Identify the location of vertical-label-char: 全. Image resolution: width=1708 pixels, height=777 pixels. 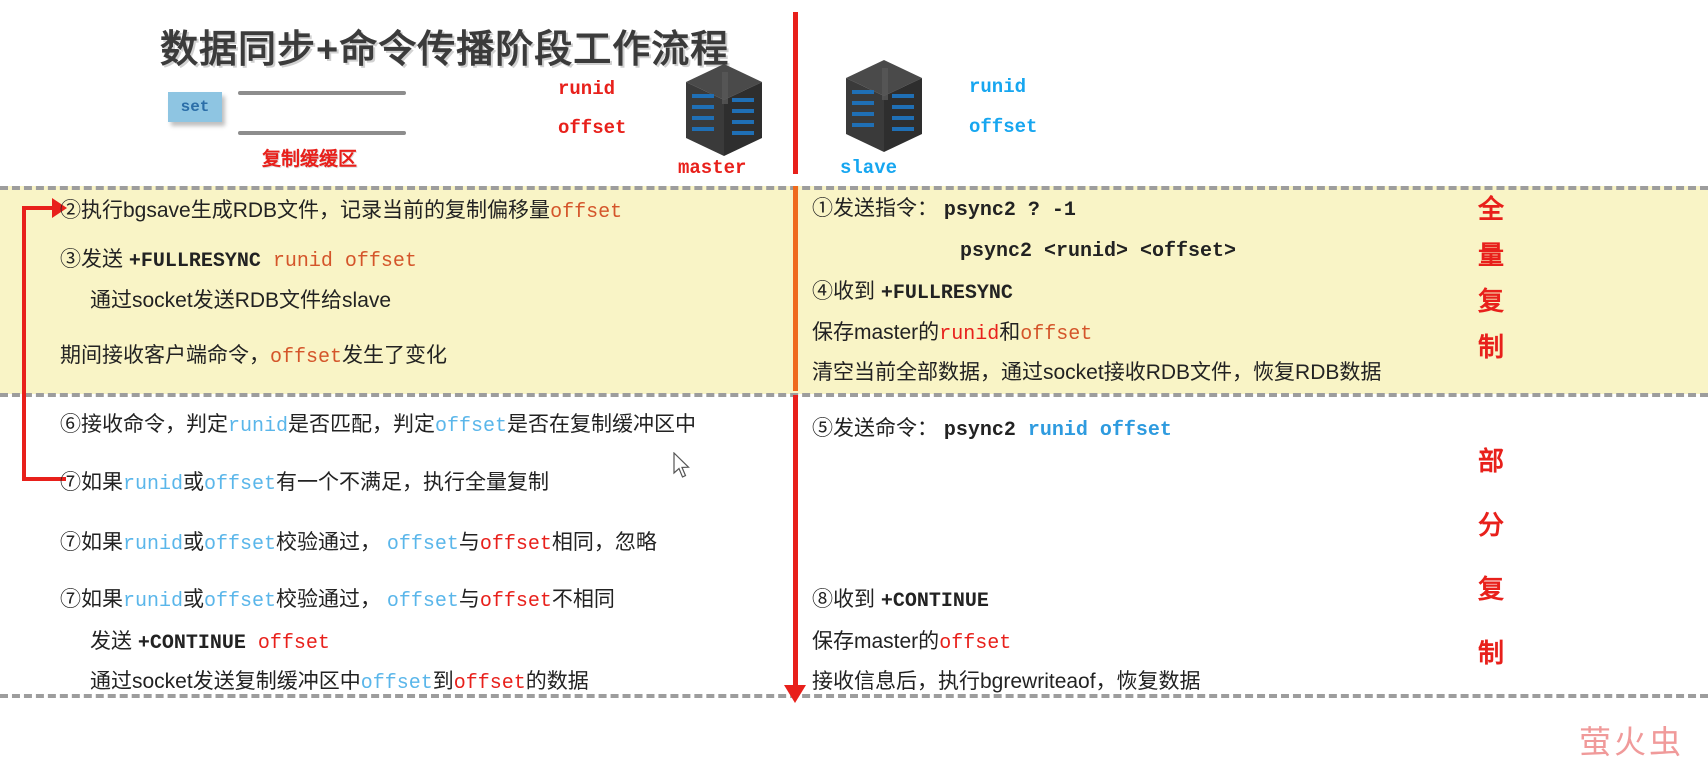
(1491, 209).